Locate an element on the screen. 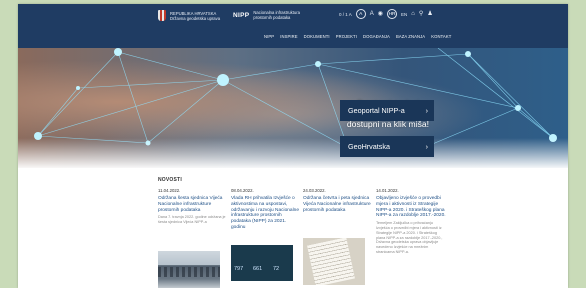 Image resolution: width=586 pixels, height=288 pixels. nav-item-baza-znanja: BAZA ZNANJA is located at coordinates (410, 36).